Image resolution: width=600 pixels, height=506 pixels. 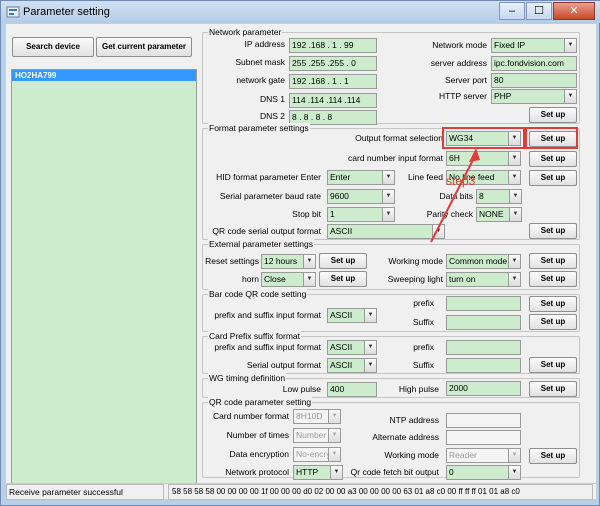 What do you see at coordinates (483, 437) in the screenshot?
I see `alternate-address-field` at bounding box center [483, 437].